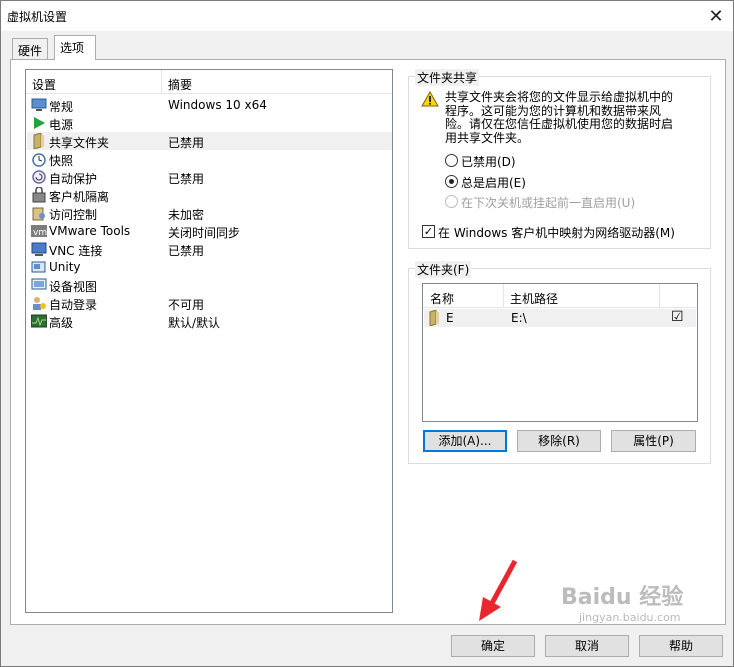 Image resolution: width=734 pixels, height=667 pixels. I want to click on advanced-icon, so click(39, 321).